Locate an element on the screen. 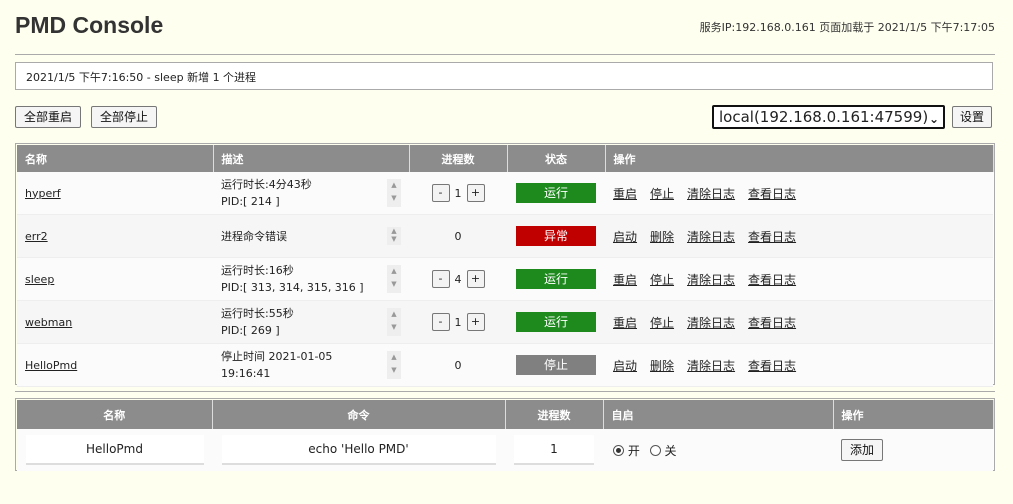 This screenshot has height=504, width=1013. settings-button: 设置 is located at coordinates (972, 117).